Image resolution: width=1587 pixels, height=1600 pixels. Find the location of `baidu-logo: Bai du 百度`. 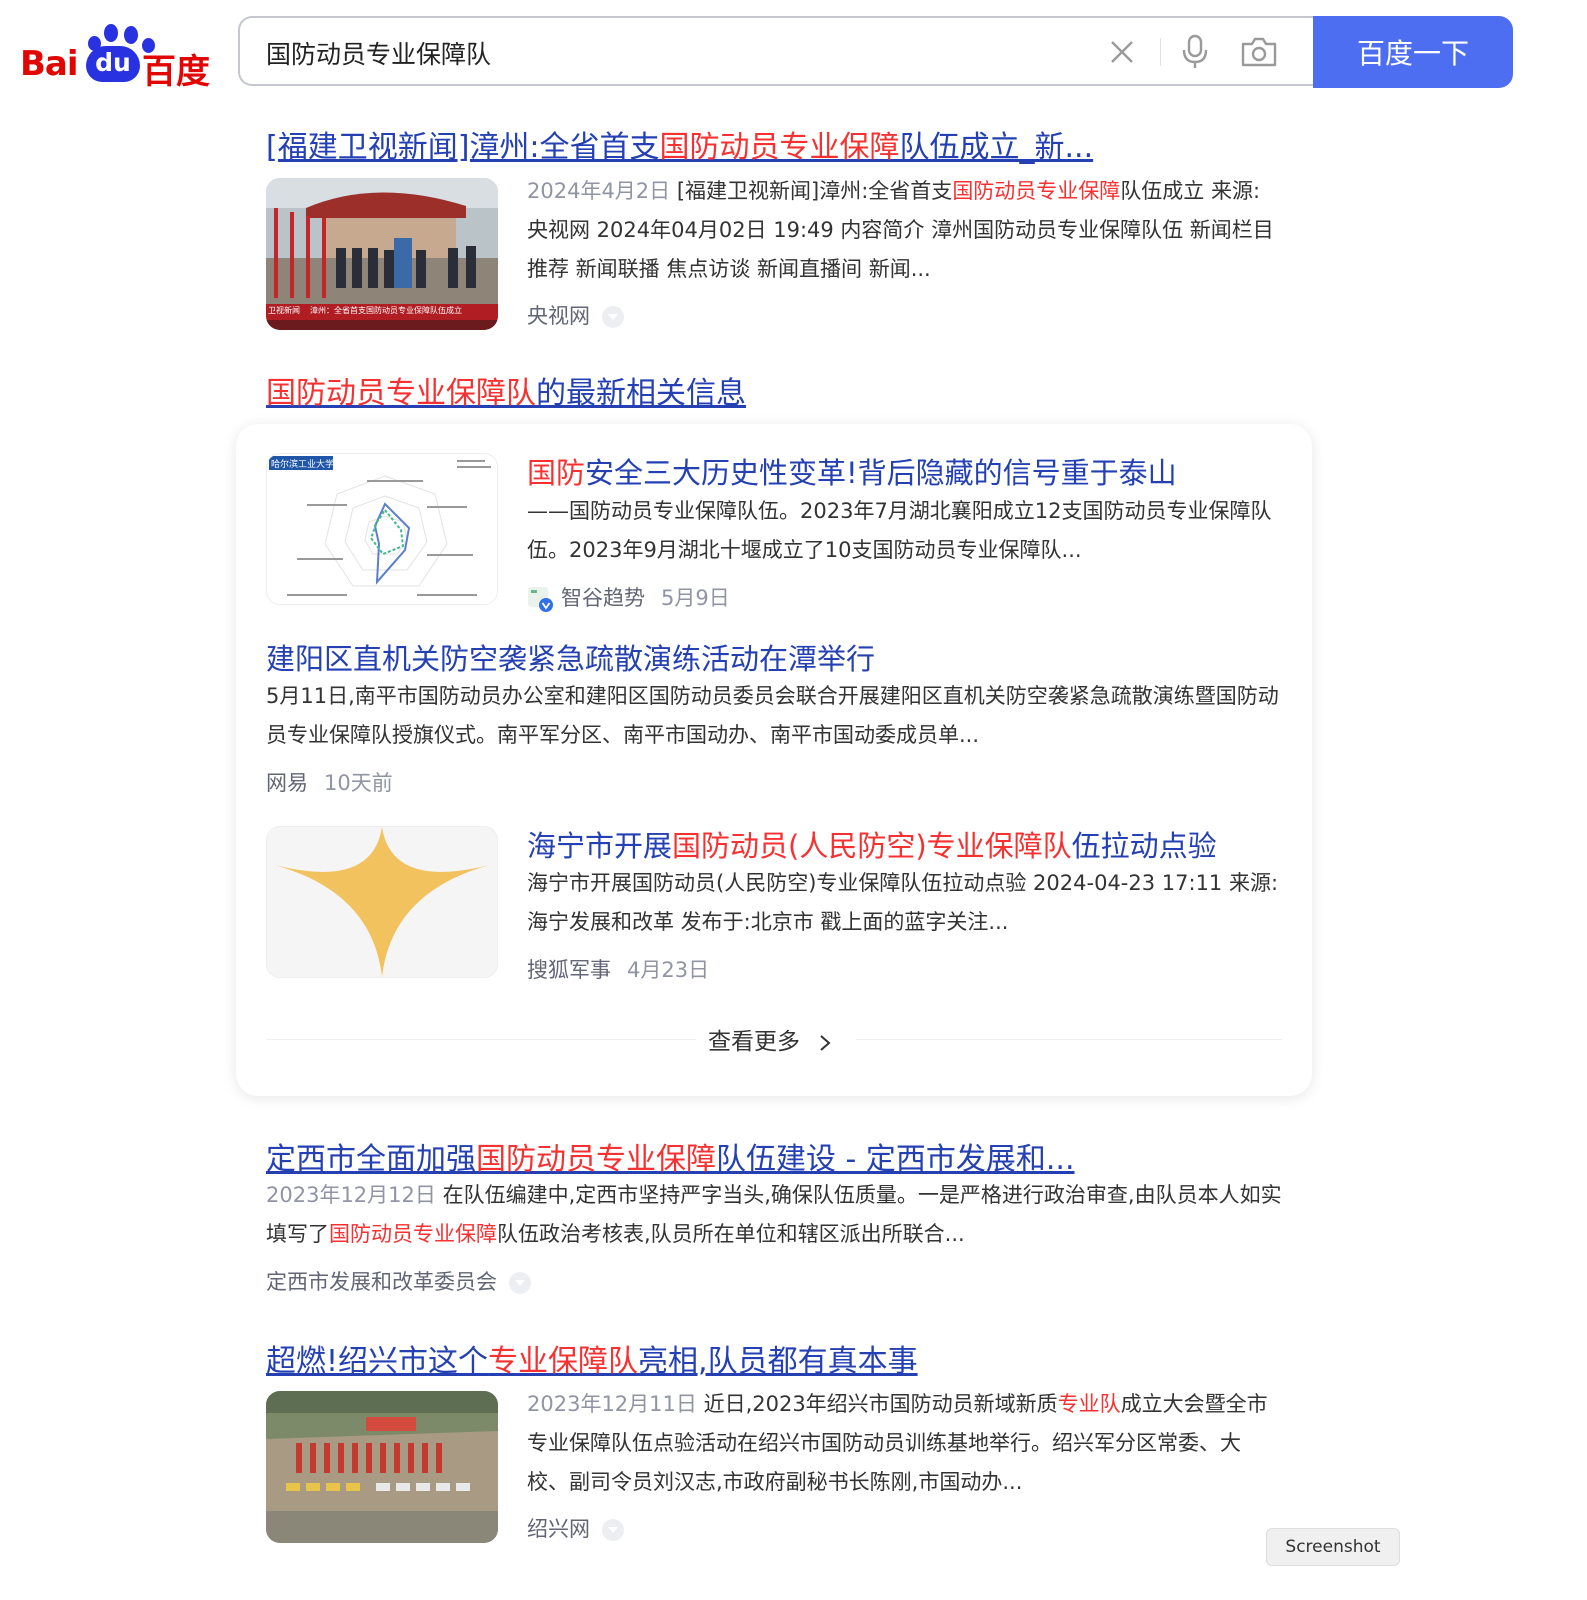

baidu-logo: Bai du 百度 is located at coordinates (115, 58).